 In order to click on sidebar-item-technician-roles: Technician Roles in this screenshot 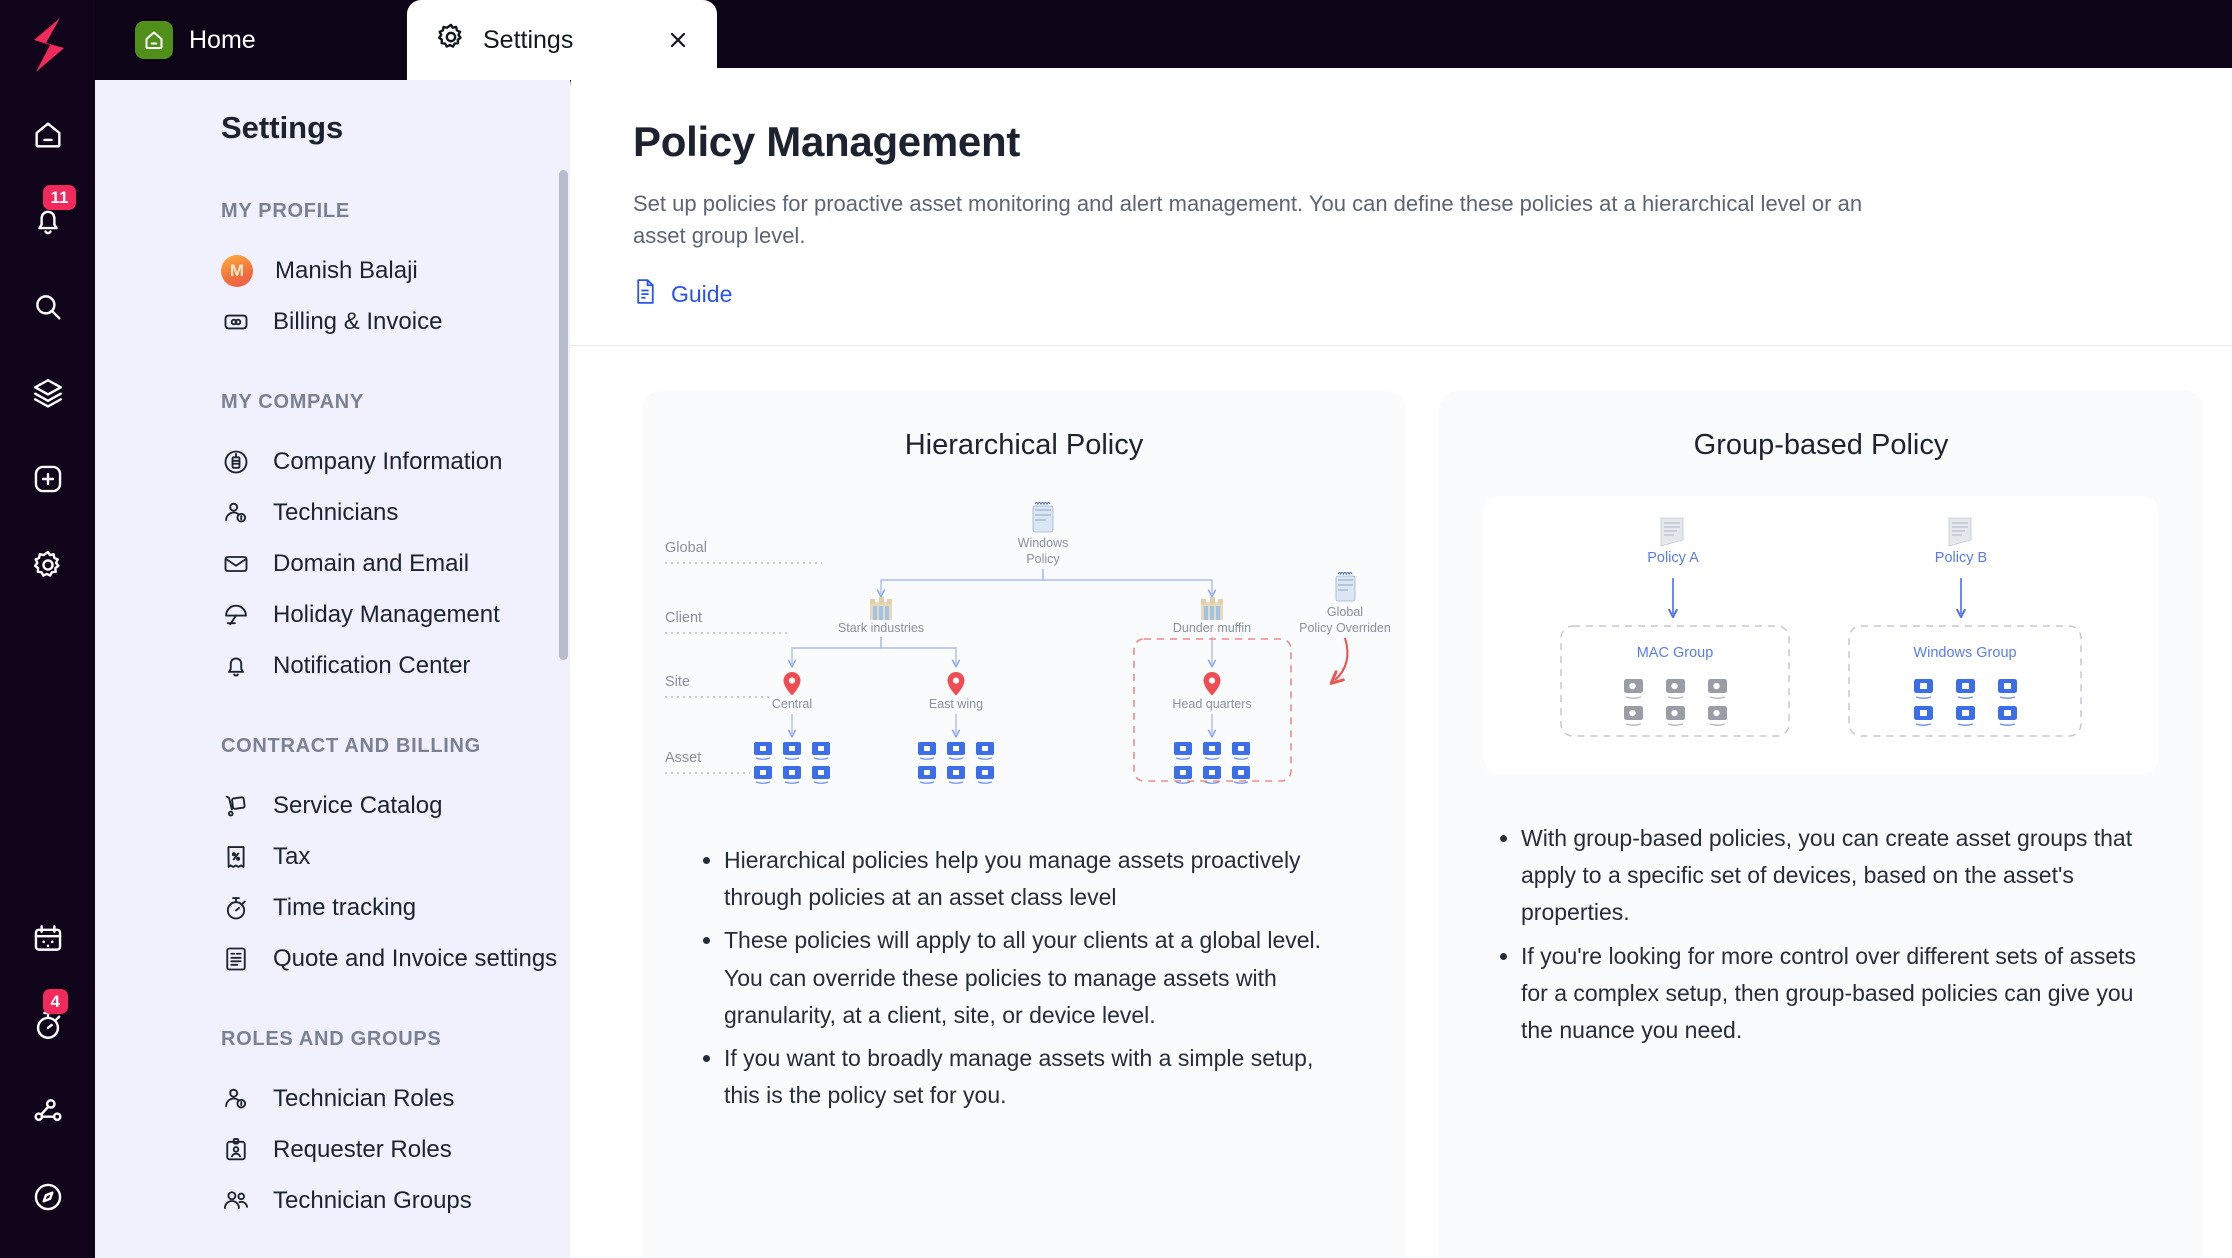, I will do `click(332, 1098)`.